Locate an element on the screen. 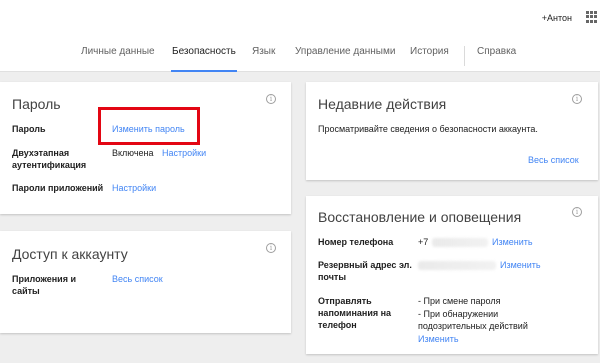 Image resolution: width=600 pixels, height=363 pixels. apps-view-all-link: Весь список is located at coordinates (137, 279).